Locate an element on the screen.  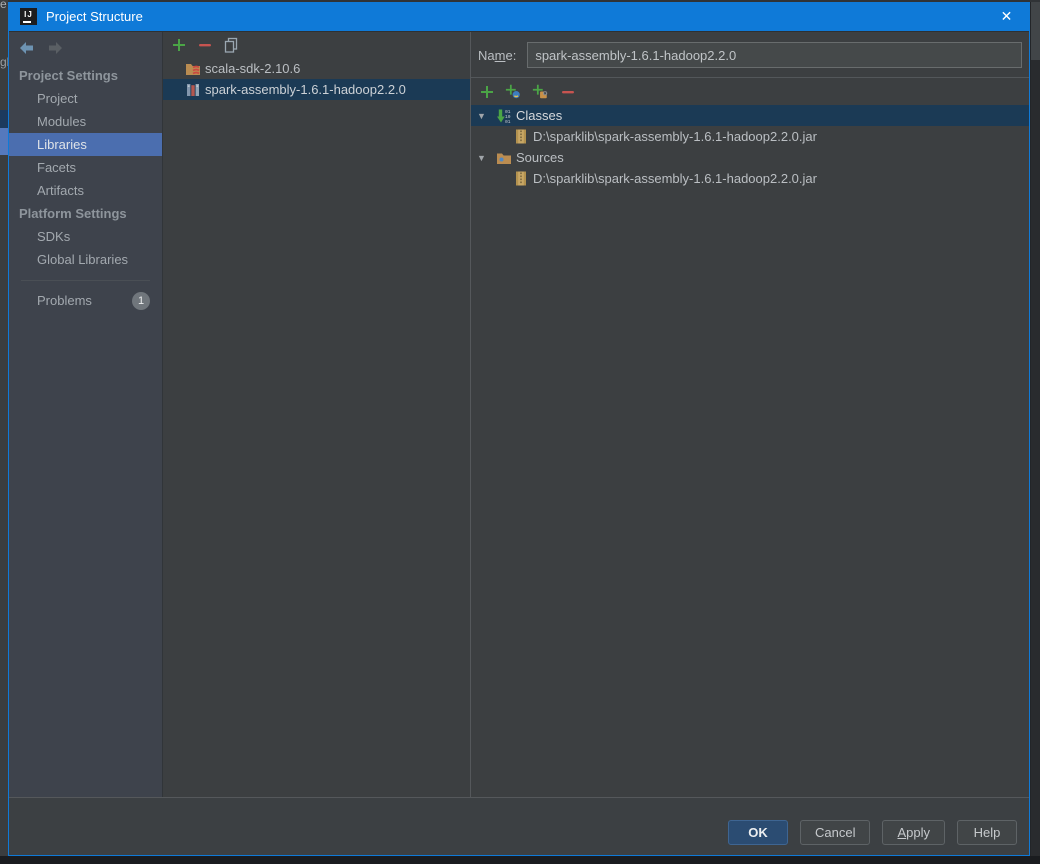
library-list-item-spark-assembly: spark-assembly-1.6.1-hadoop2.2.0 is located at coordinates (316, 89).